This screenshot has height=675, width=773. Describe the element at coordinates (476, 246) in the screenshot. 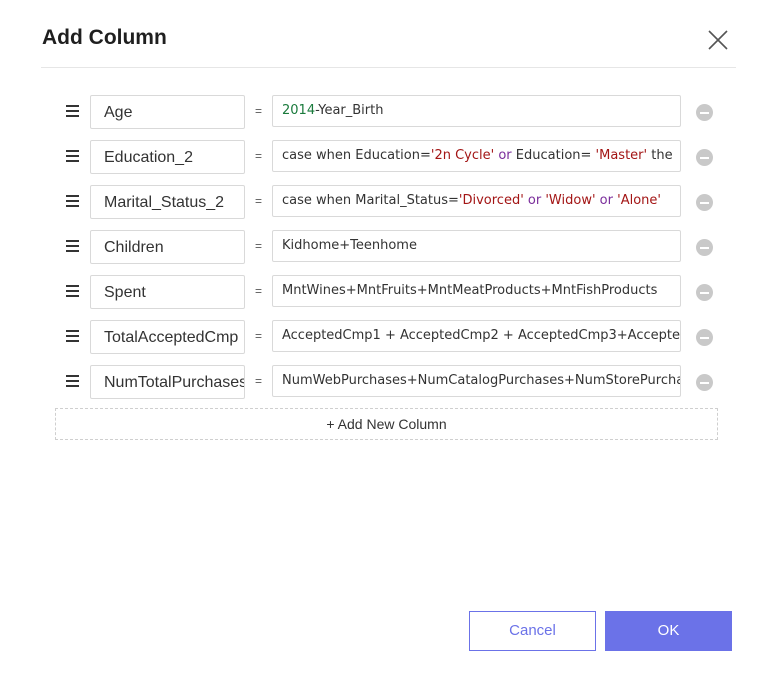

I see `column-expression-input: Kidhome+Teenhome` at that location.